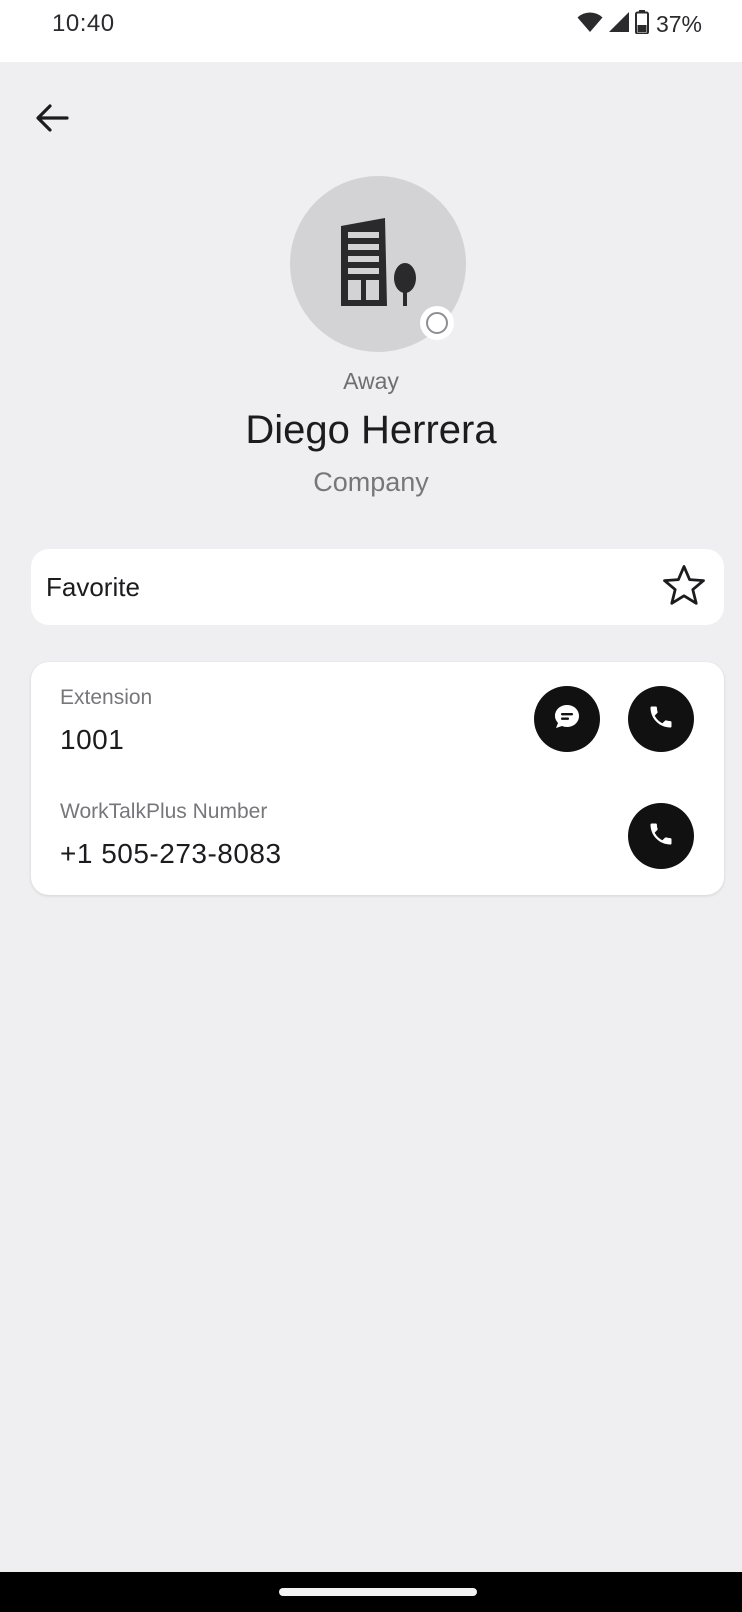 The width and height of the screenshot is (742, 1612). I want to click on presence-status: Away, so click(371, 381).